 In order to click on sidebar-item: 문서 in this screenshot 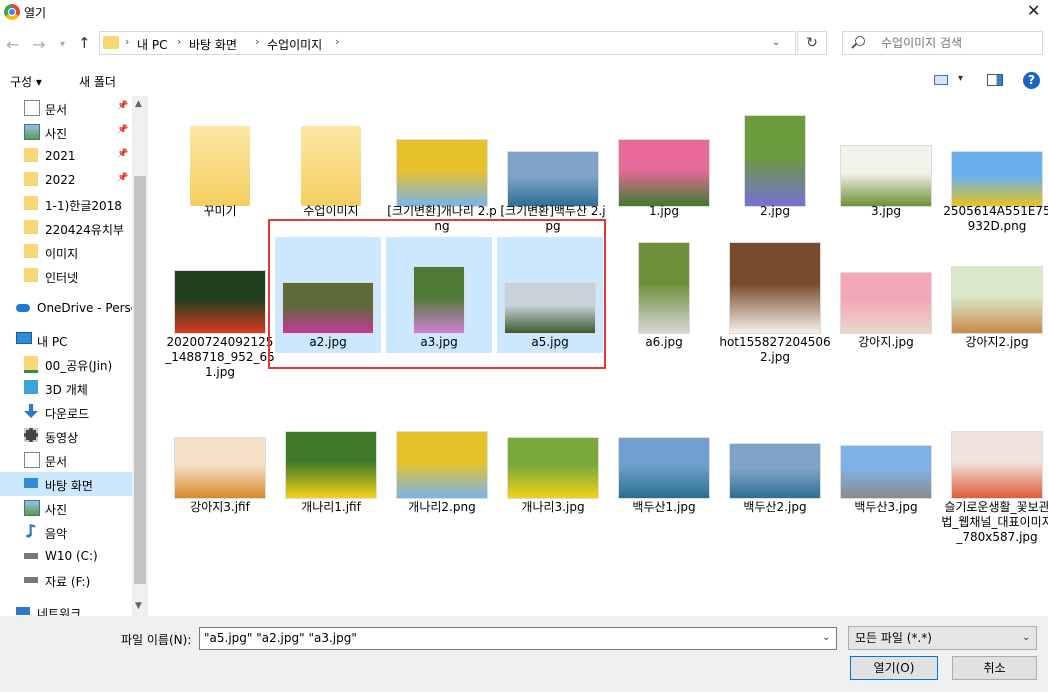, I will do `click(66, 460)`.